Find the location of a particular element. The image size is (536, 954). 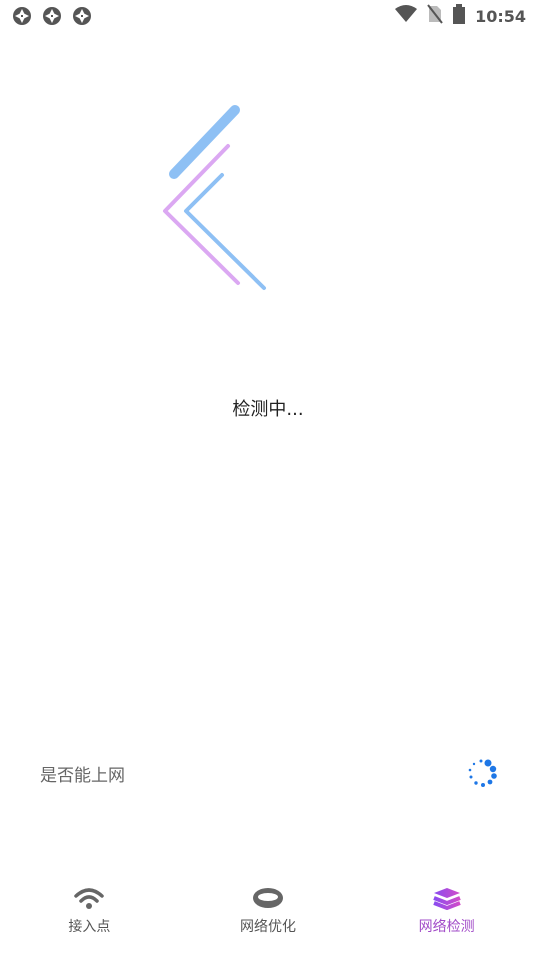

clock: 10:54 is located at coordinates (500, 16).